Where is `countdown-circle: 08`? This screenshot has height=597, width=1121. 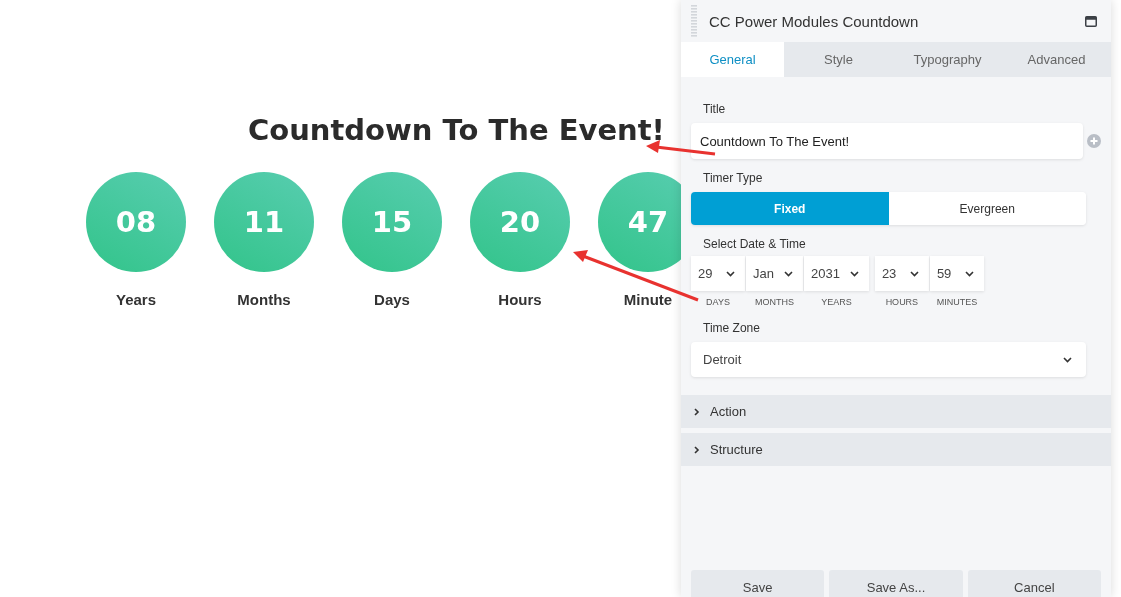 countdown-circle: 08 is located at coordinates (136, 222).